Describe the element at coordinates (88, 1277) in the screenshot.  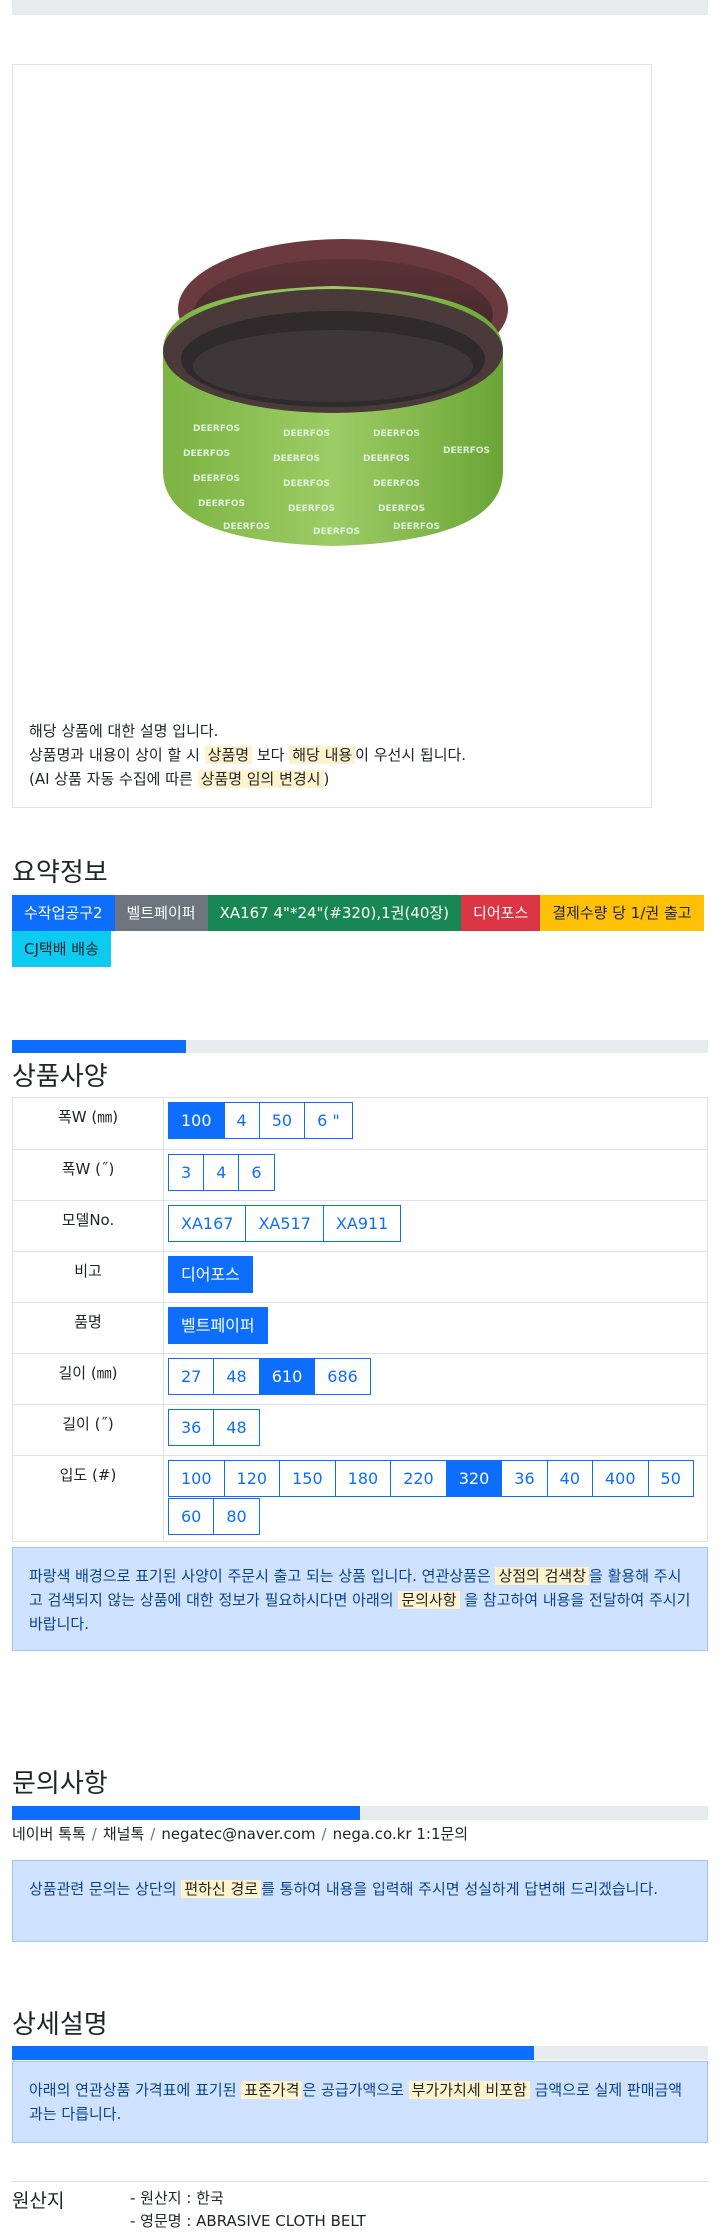
I see `spec-label: 비고` at that location.